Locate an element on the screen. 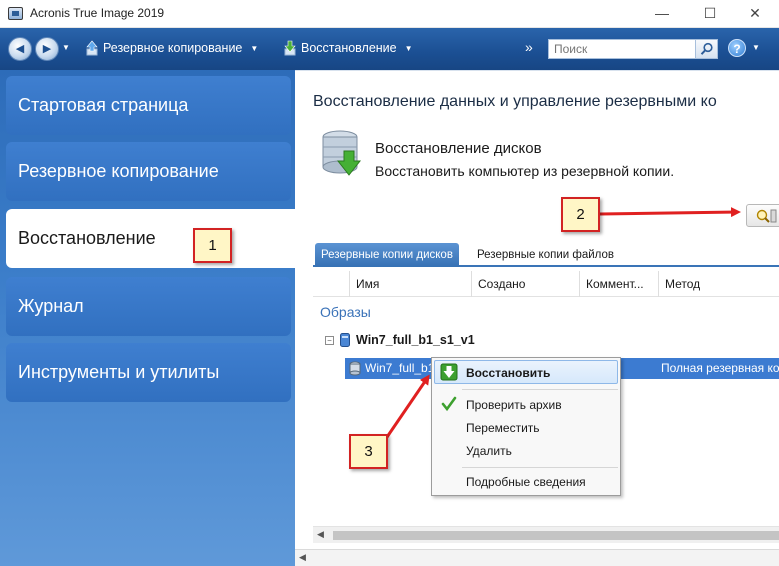  callout-3: 3 is located at coordinates (368, 451).